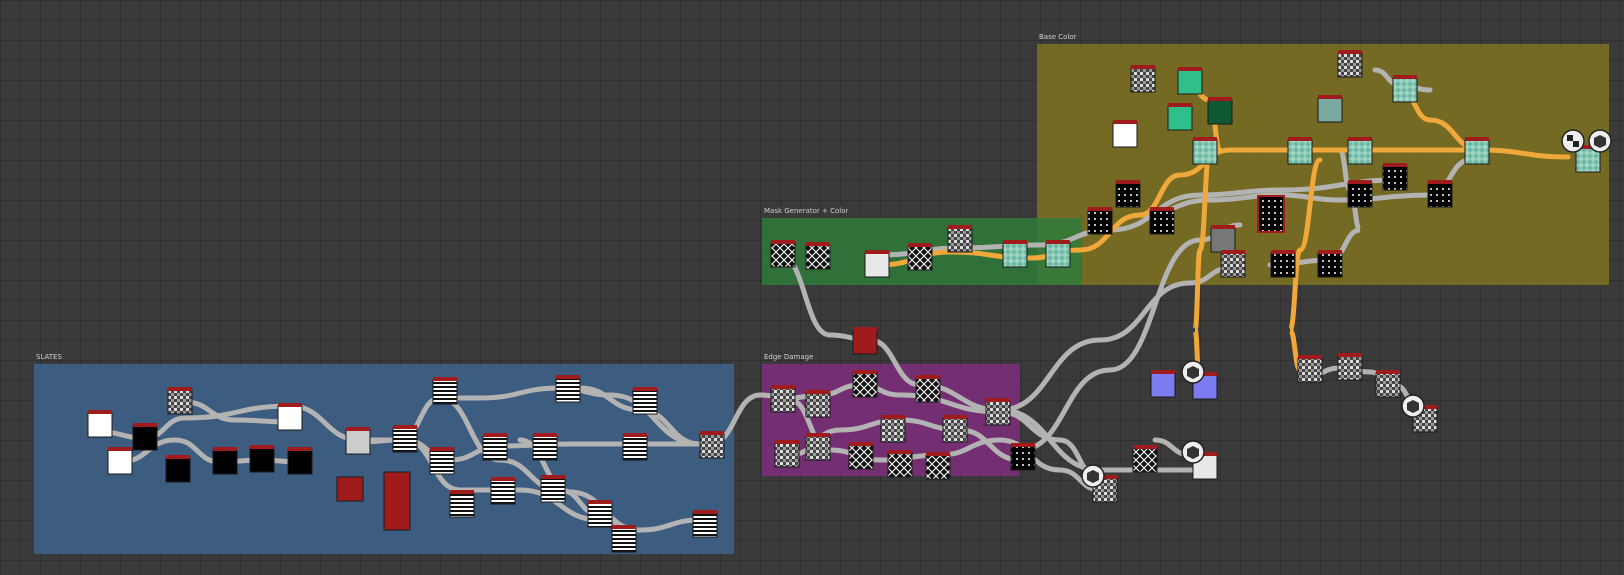 The image size is (1624, 575). What do you see at coordinates (397, 501) in the screenshot?
I see `output-node-large` at bounding box center [397, 501].